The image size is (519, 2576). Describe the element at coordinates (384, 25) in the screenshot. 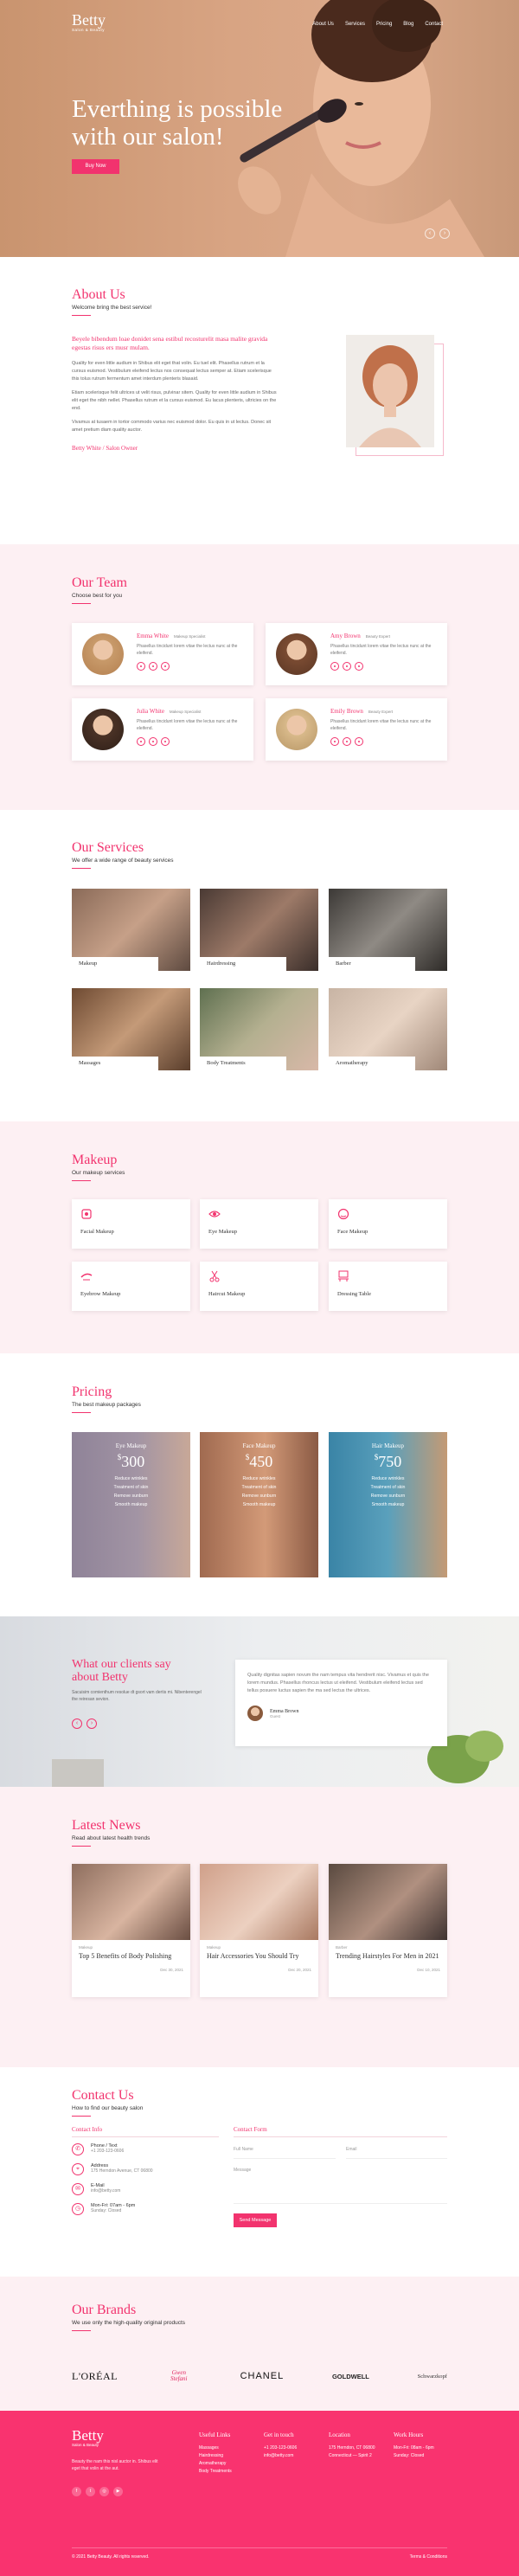

I see `nav-pricing: Pricing` at that location.